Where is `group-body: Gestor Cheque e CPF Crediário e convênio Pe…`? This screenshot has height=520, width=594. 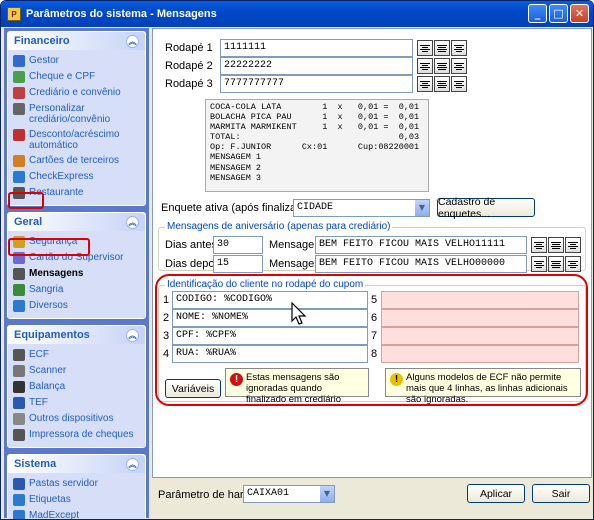 group-body: Gestor Cheque e CPF Crediário e convênio Pe… is located at coordinates (76, 127).